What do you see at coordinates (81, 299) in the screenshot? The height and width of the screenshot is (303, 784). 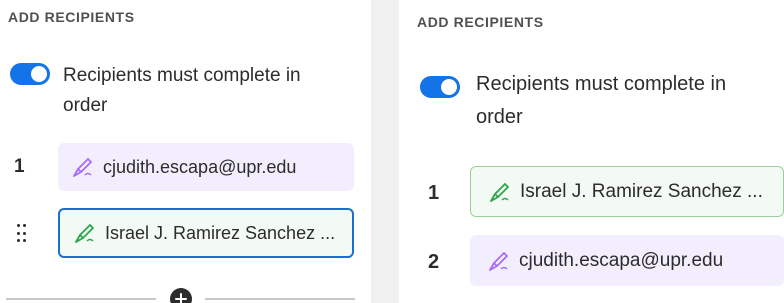 I see `divider-left` at bounding box center [81, 299].